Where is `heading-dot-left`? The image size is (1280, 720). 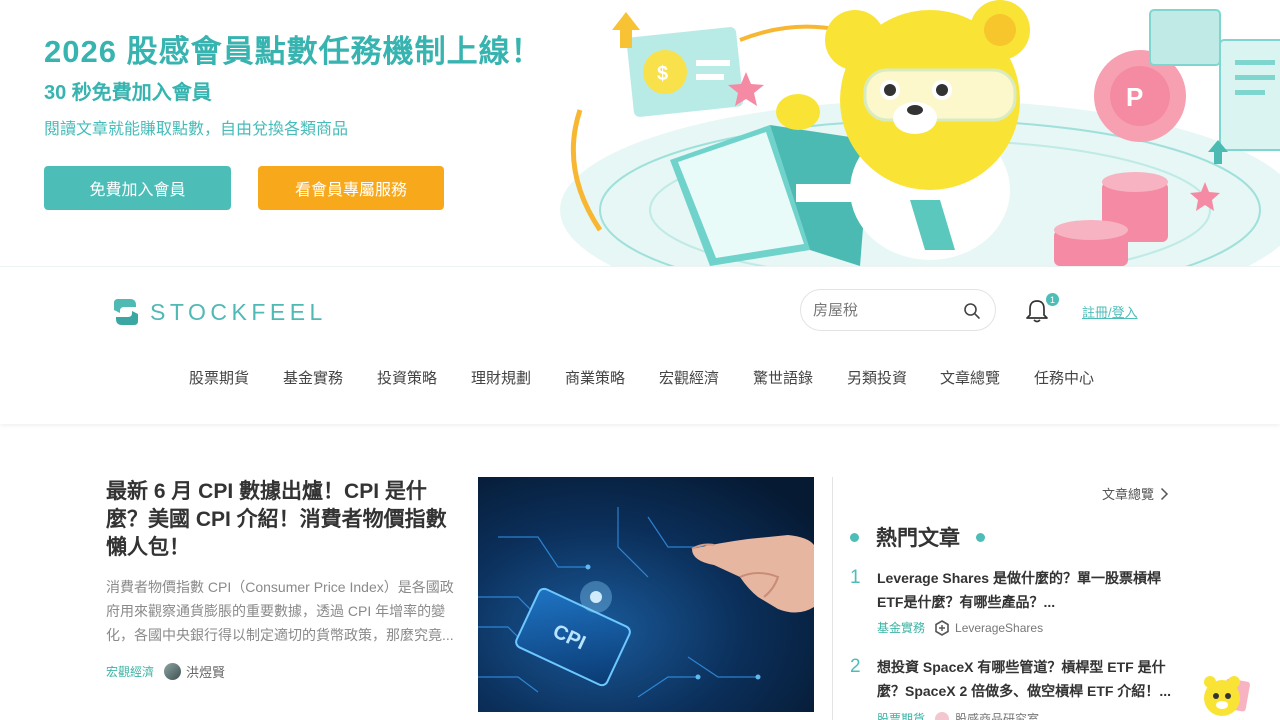
heading-dot-left is located at coordinates (854, 537).